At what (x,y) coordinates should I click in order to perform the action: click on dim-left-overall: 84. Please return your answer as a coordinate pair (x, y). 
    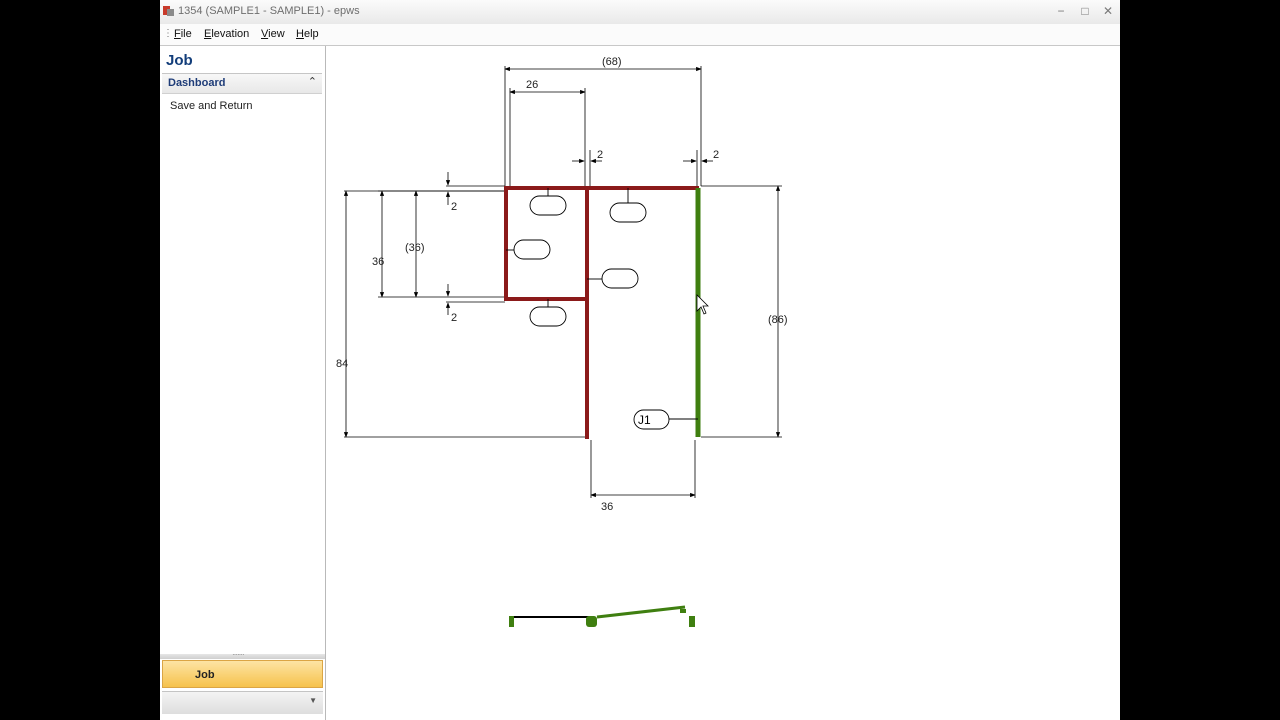
    Looking at the image, I should click on (342, 364).